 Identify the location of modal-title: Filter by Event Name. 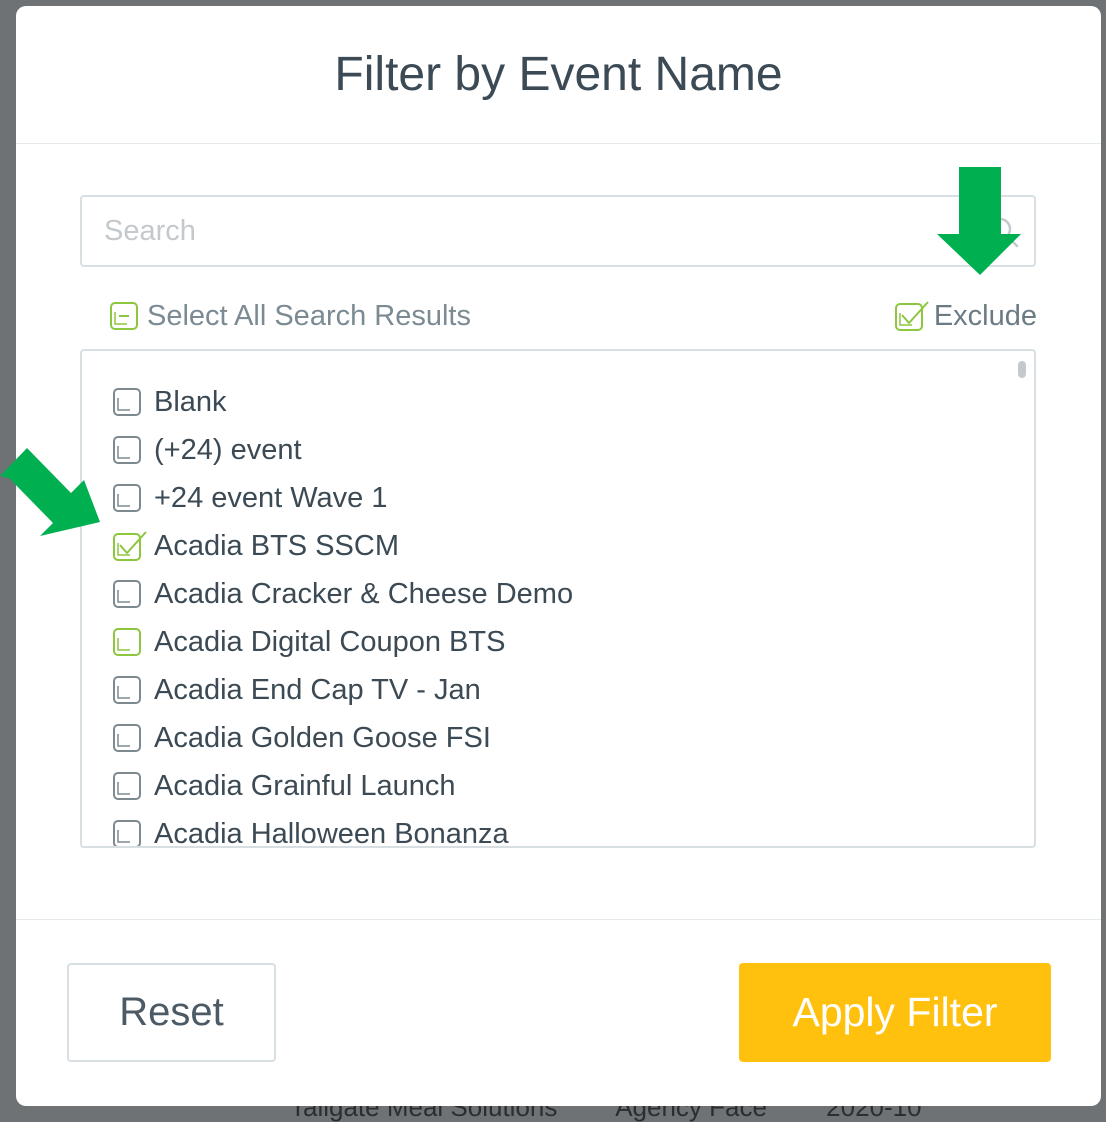
(558, 74).